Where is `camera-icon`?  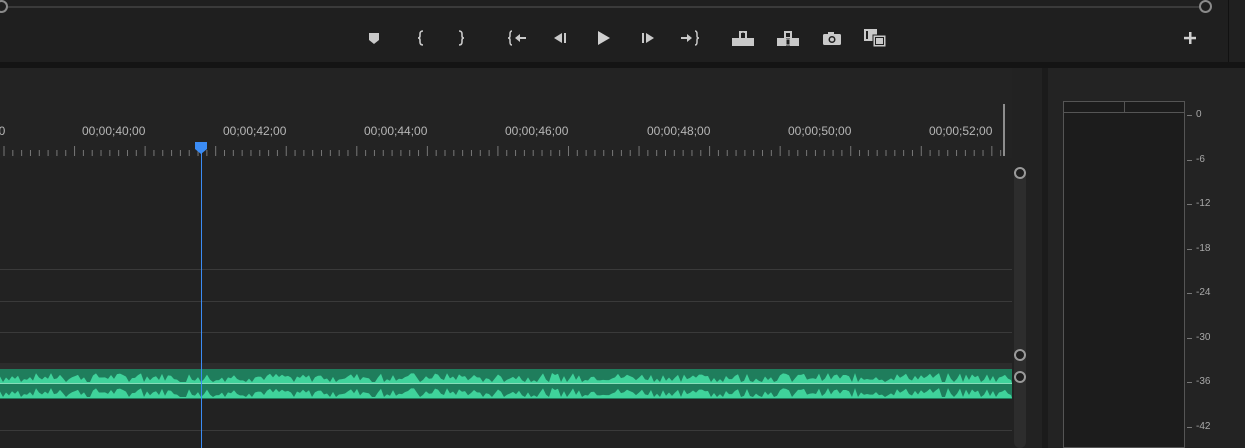 camera-icon is located at coordinates (832, 38).